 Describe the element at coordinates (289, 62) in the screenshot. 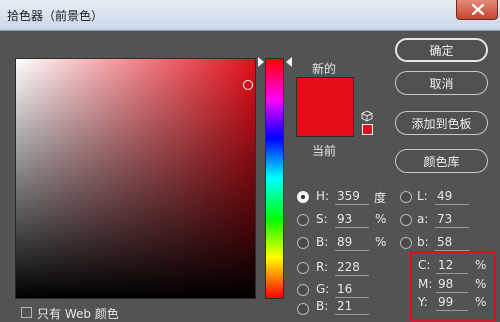

I see `hue-slider-handle-right` at that location.